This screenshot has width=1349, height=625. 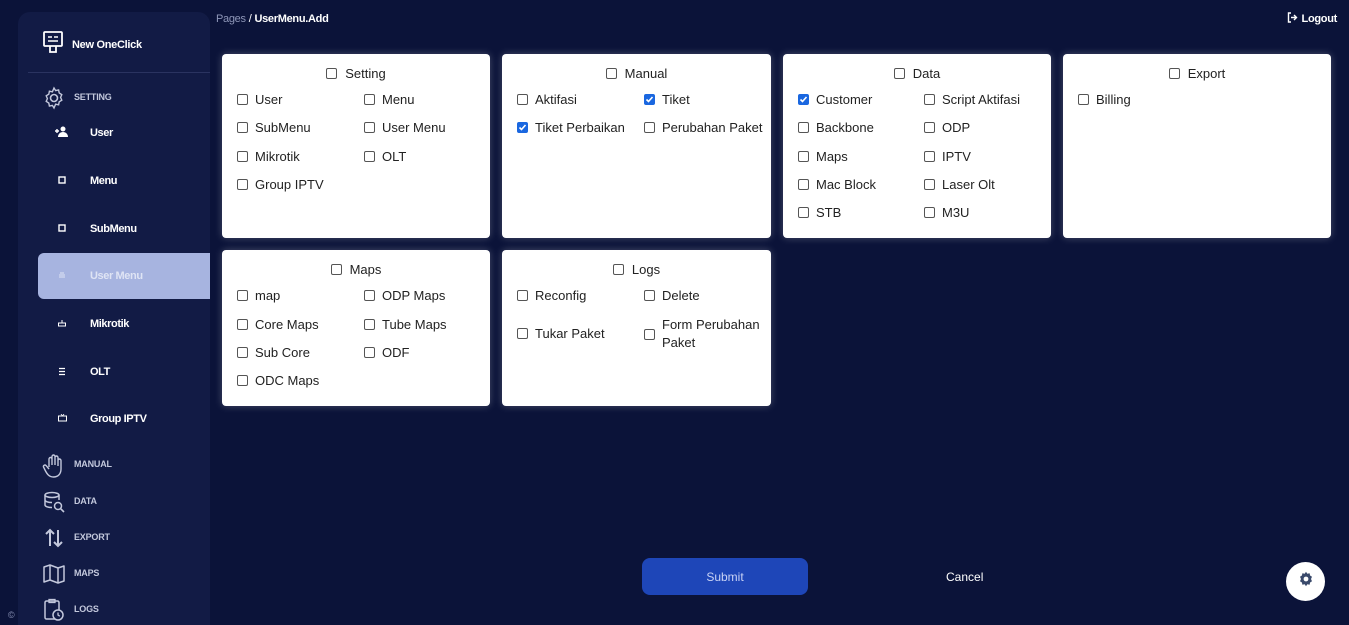 What do you see at coordinates (69, 504) in the screenshot?
I see `section-data: DATA` at bounding box center [69, 504].